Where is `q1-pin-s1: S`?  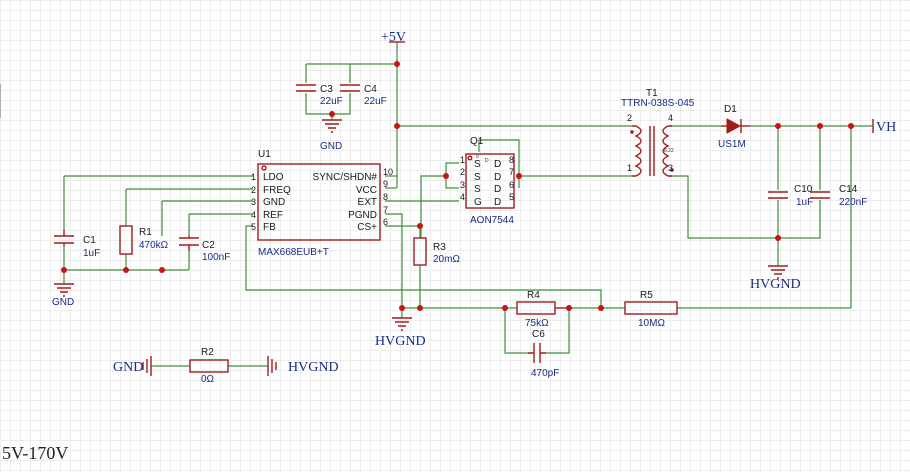
q1-pin-s1: S is located at coordinates (477, 164).